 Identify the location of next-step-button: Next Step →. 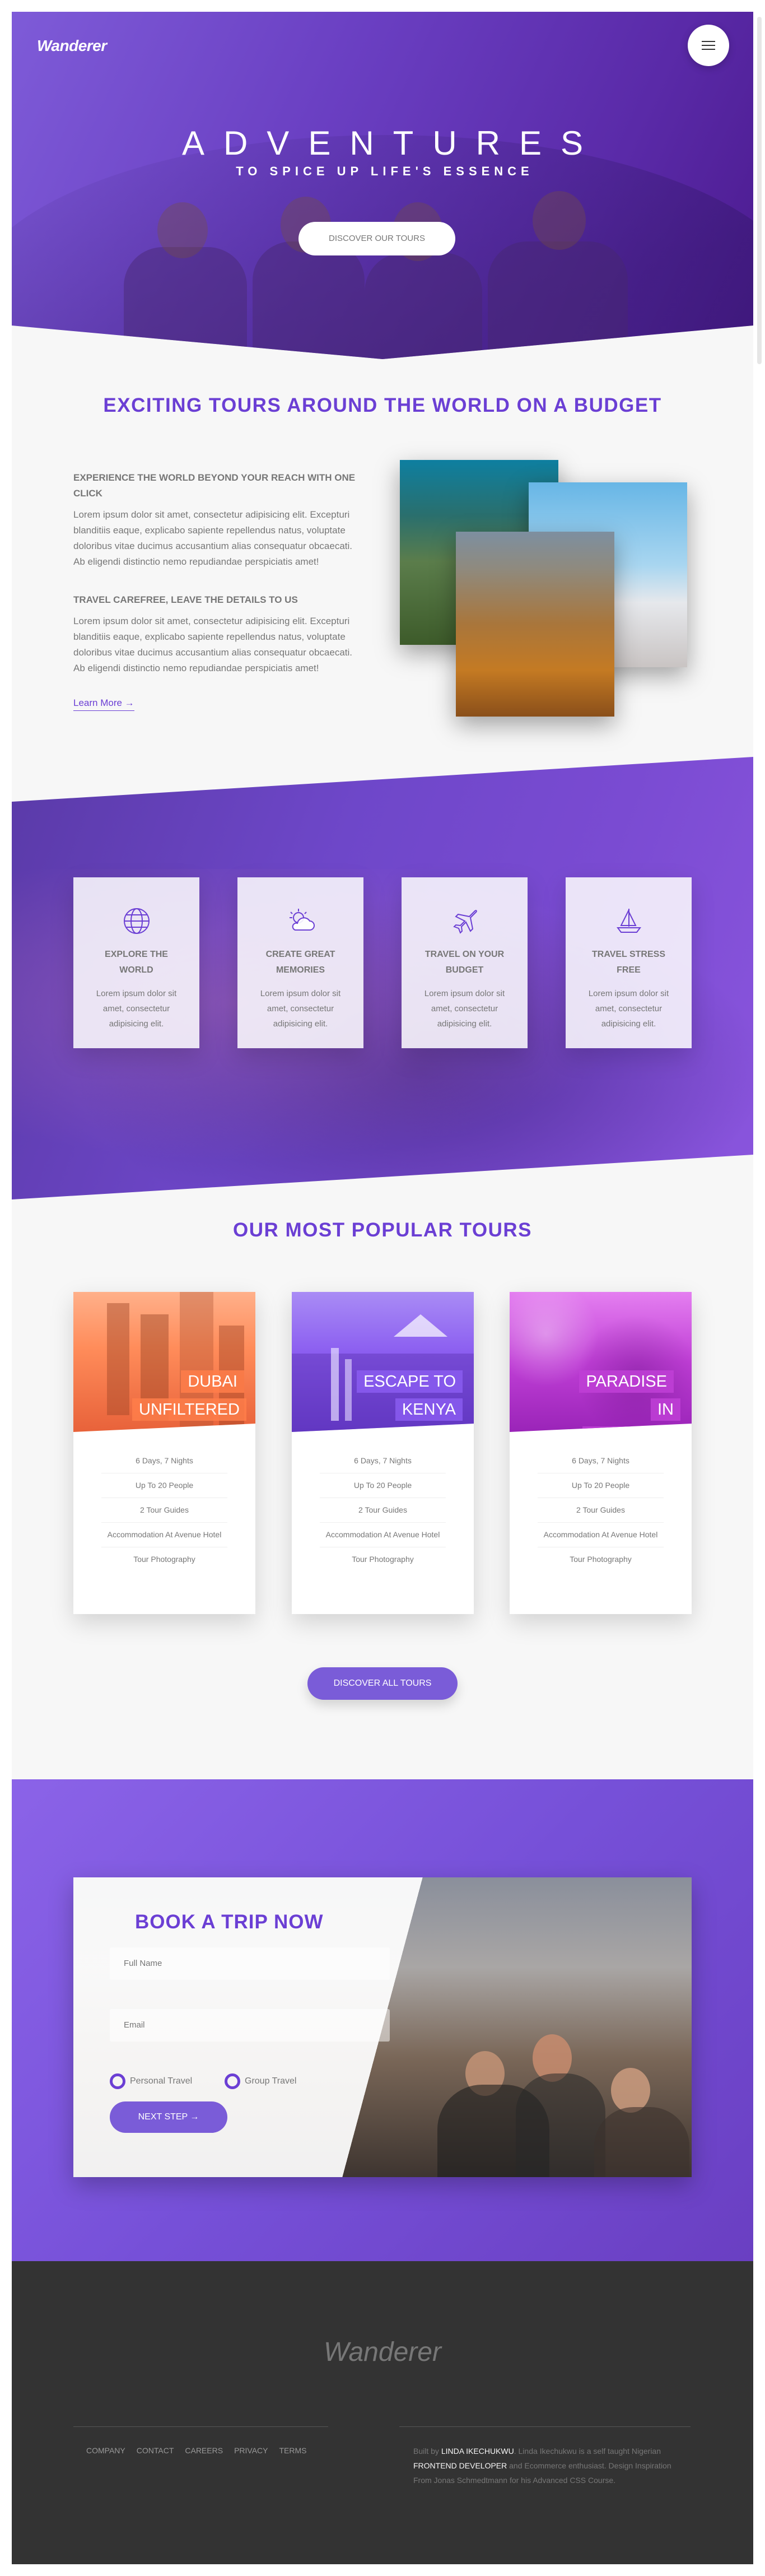
(169, 2117).